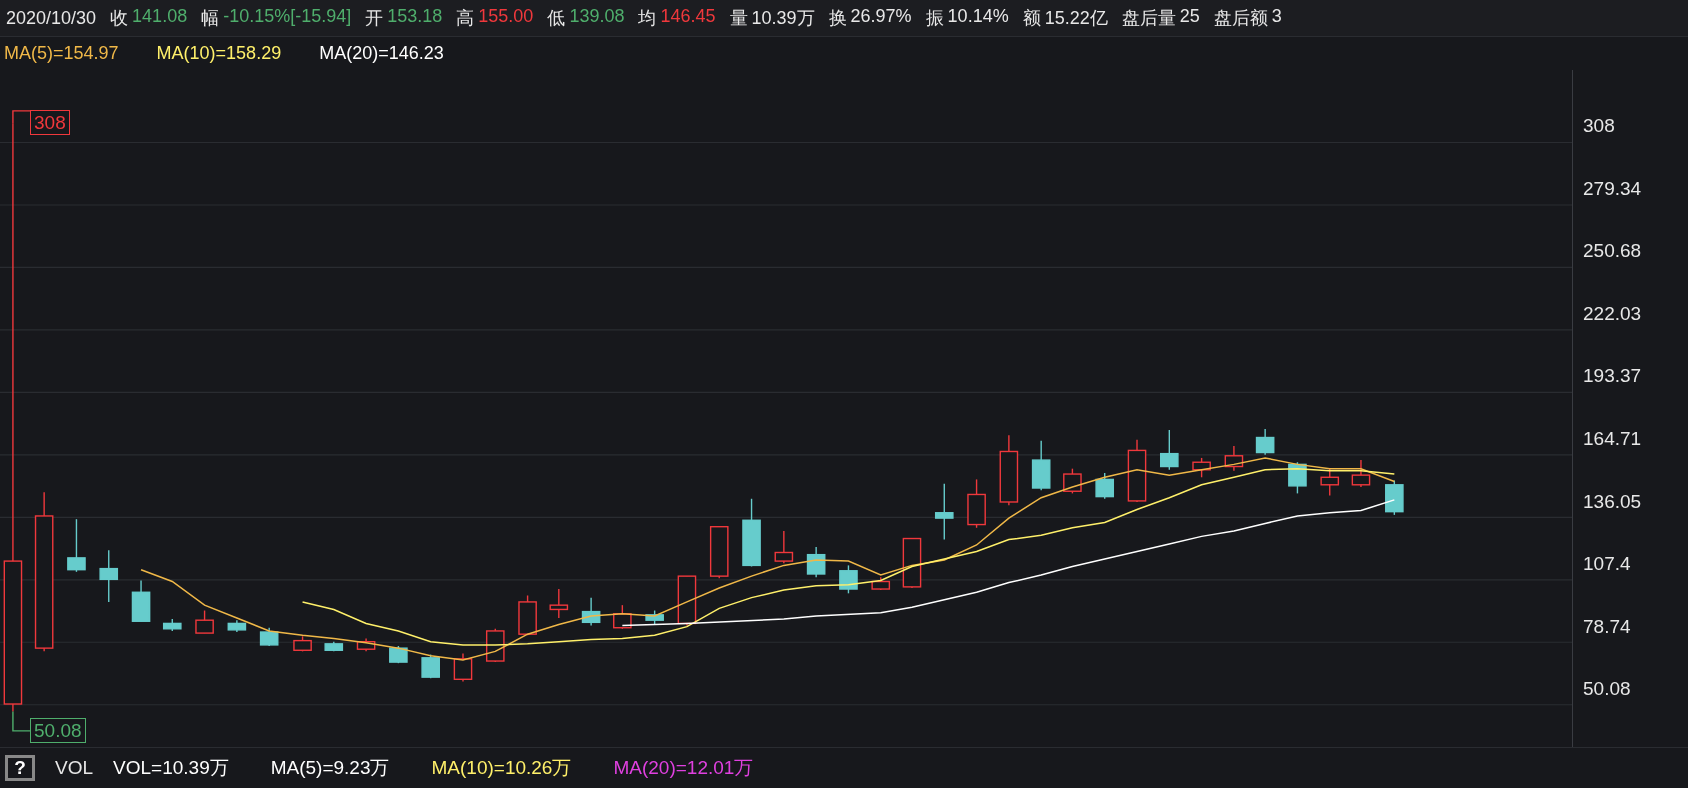 Image resolution: width=1688 pixels, height=788 pixels. What do you see at coordinates (1613, 314) in the screenshot?
I see `axis-tick-label: 222.03` at bounding box center [1613, 314].